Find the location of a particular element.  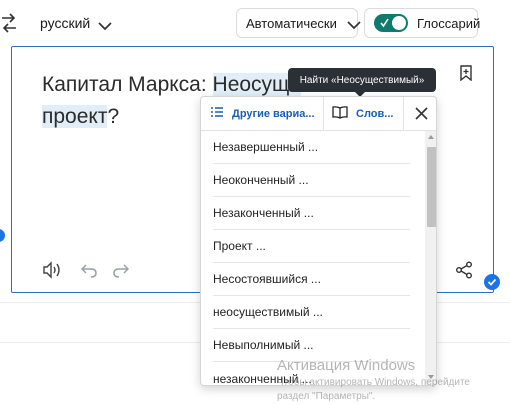

swap-languages-icon is located at coordinates (10, 23).